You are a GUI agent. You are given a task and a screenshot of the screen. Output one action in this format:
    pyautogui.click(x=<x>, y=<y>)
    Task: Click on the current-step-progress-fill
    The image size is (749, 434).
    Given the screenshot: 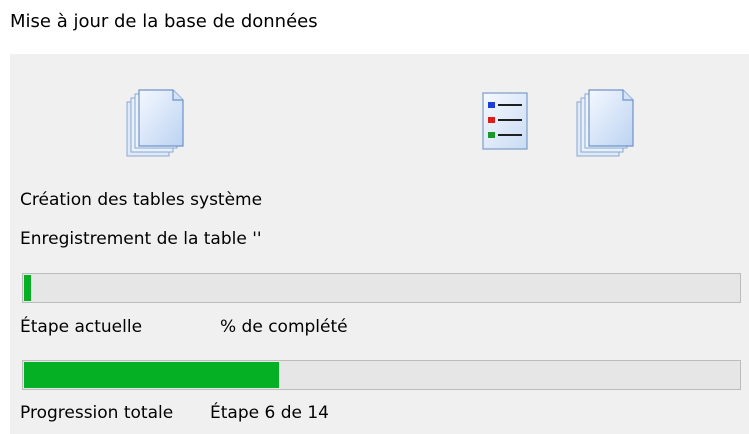 What is the action you would take?
    pyautogui.click(x=27, y=288)
    